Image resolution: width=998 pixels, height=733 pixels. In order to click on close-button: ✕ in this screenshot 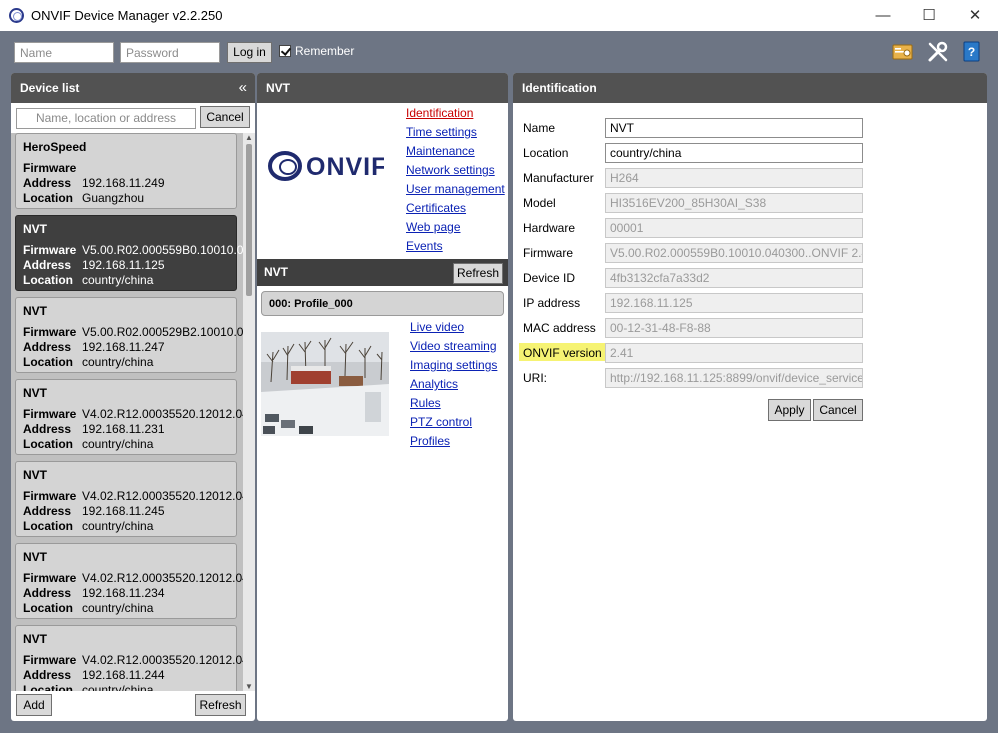, I will do `click(975, 15)`.